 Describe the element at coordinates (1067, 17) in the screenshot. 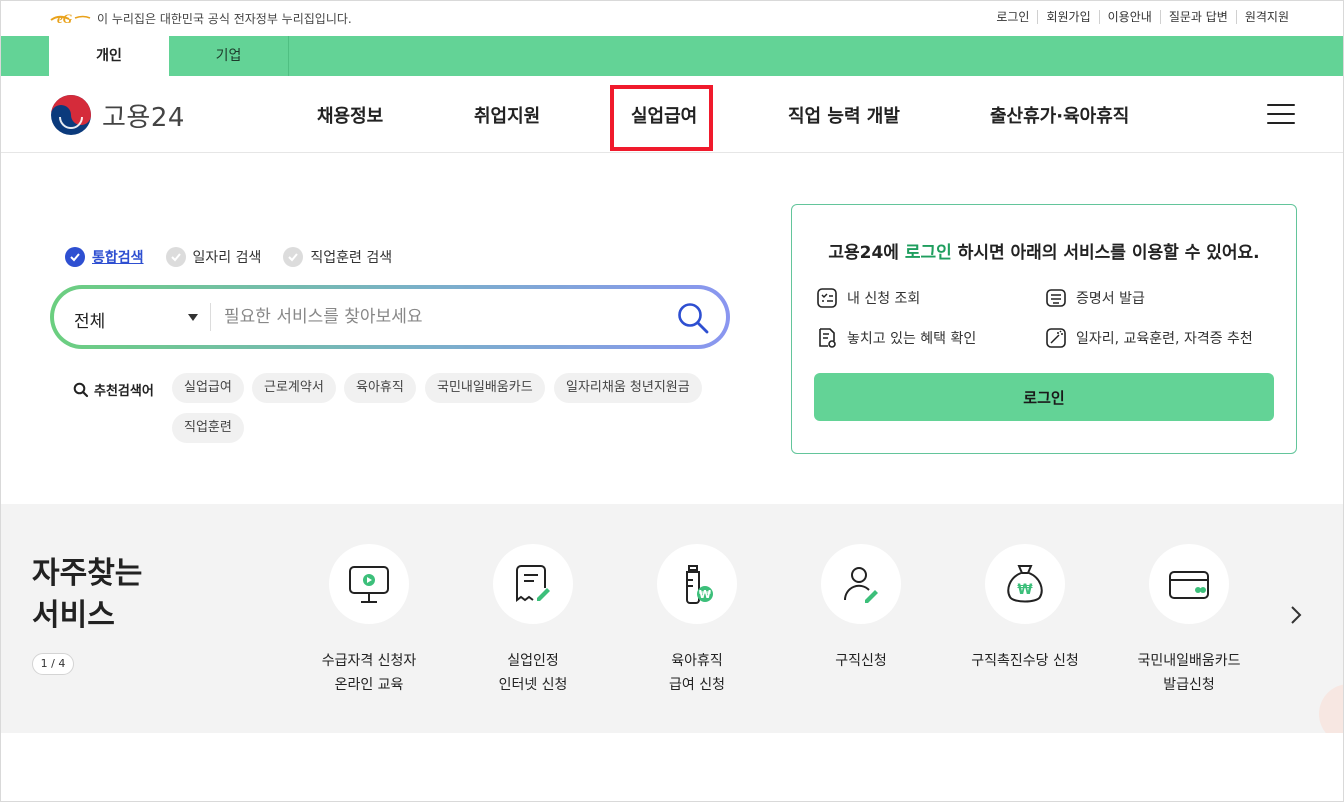

I see `signup-link: 회원가입` at that location.